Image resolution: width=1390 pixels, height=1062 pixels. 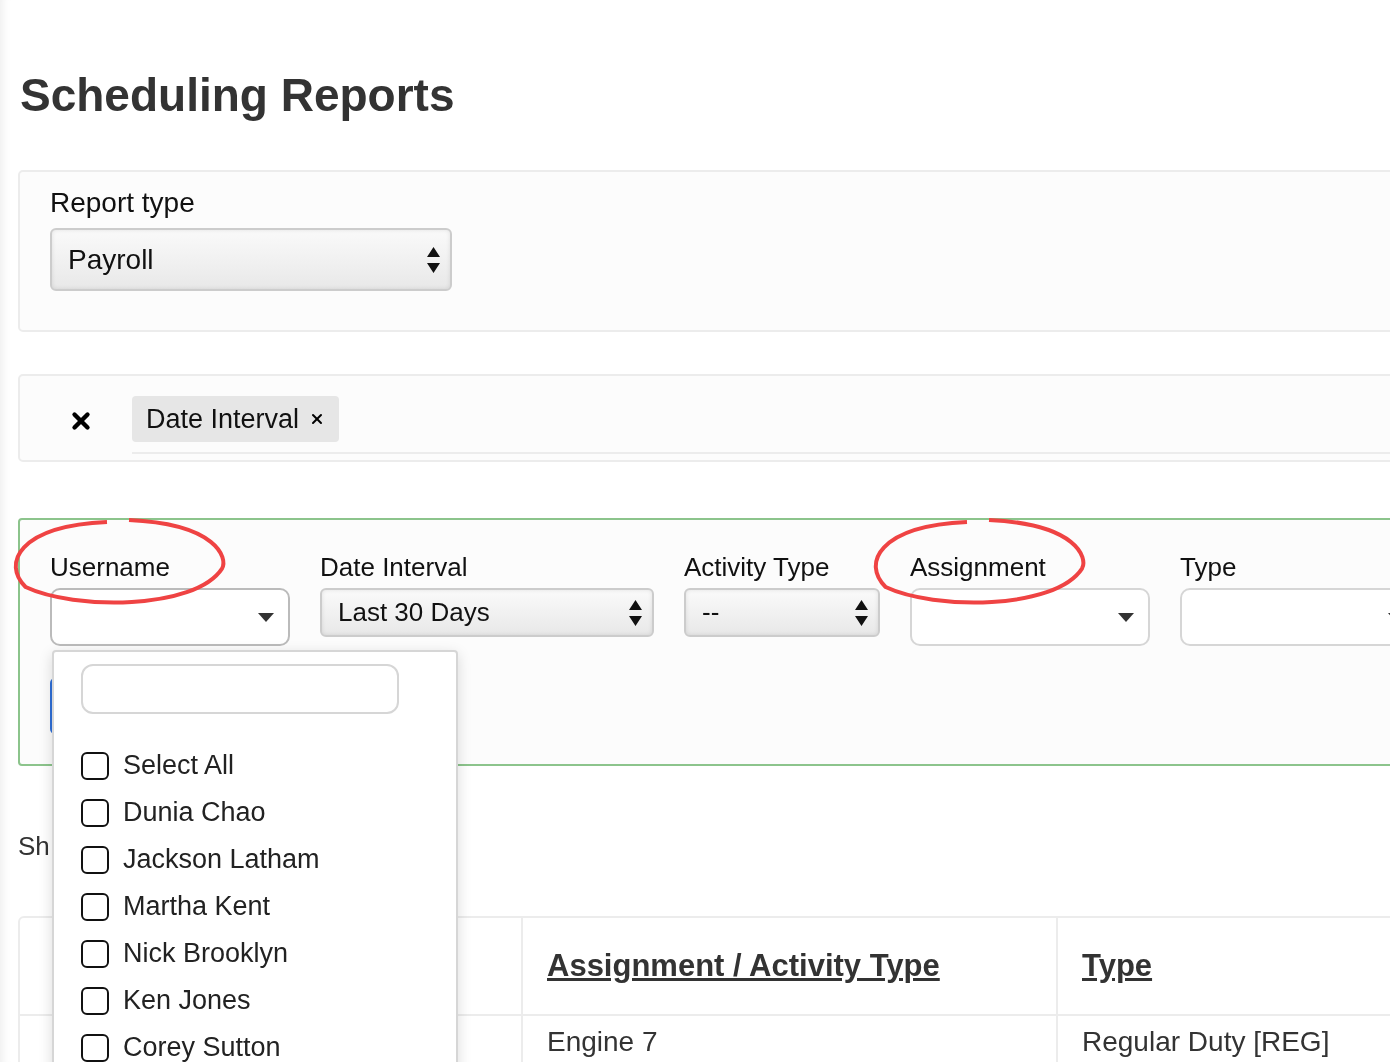 What do you see at coordinates (179, 765) in the screenshot?
I see `option-label: Select All` at bounding box center [179, 765].